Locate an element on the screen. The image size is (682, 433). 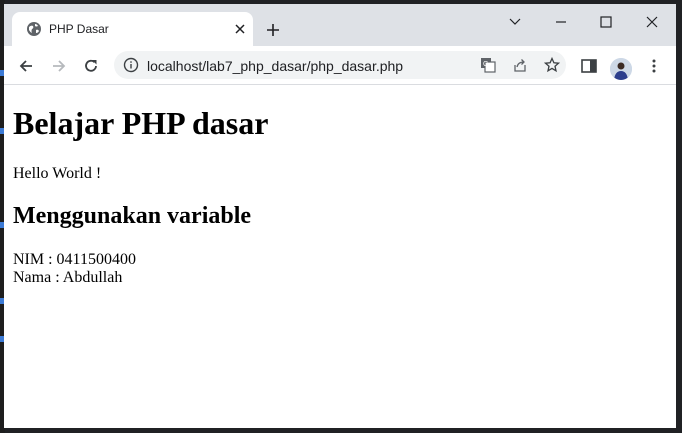
chevron-down-icon is located at coordinates (515, 22).